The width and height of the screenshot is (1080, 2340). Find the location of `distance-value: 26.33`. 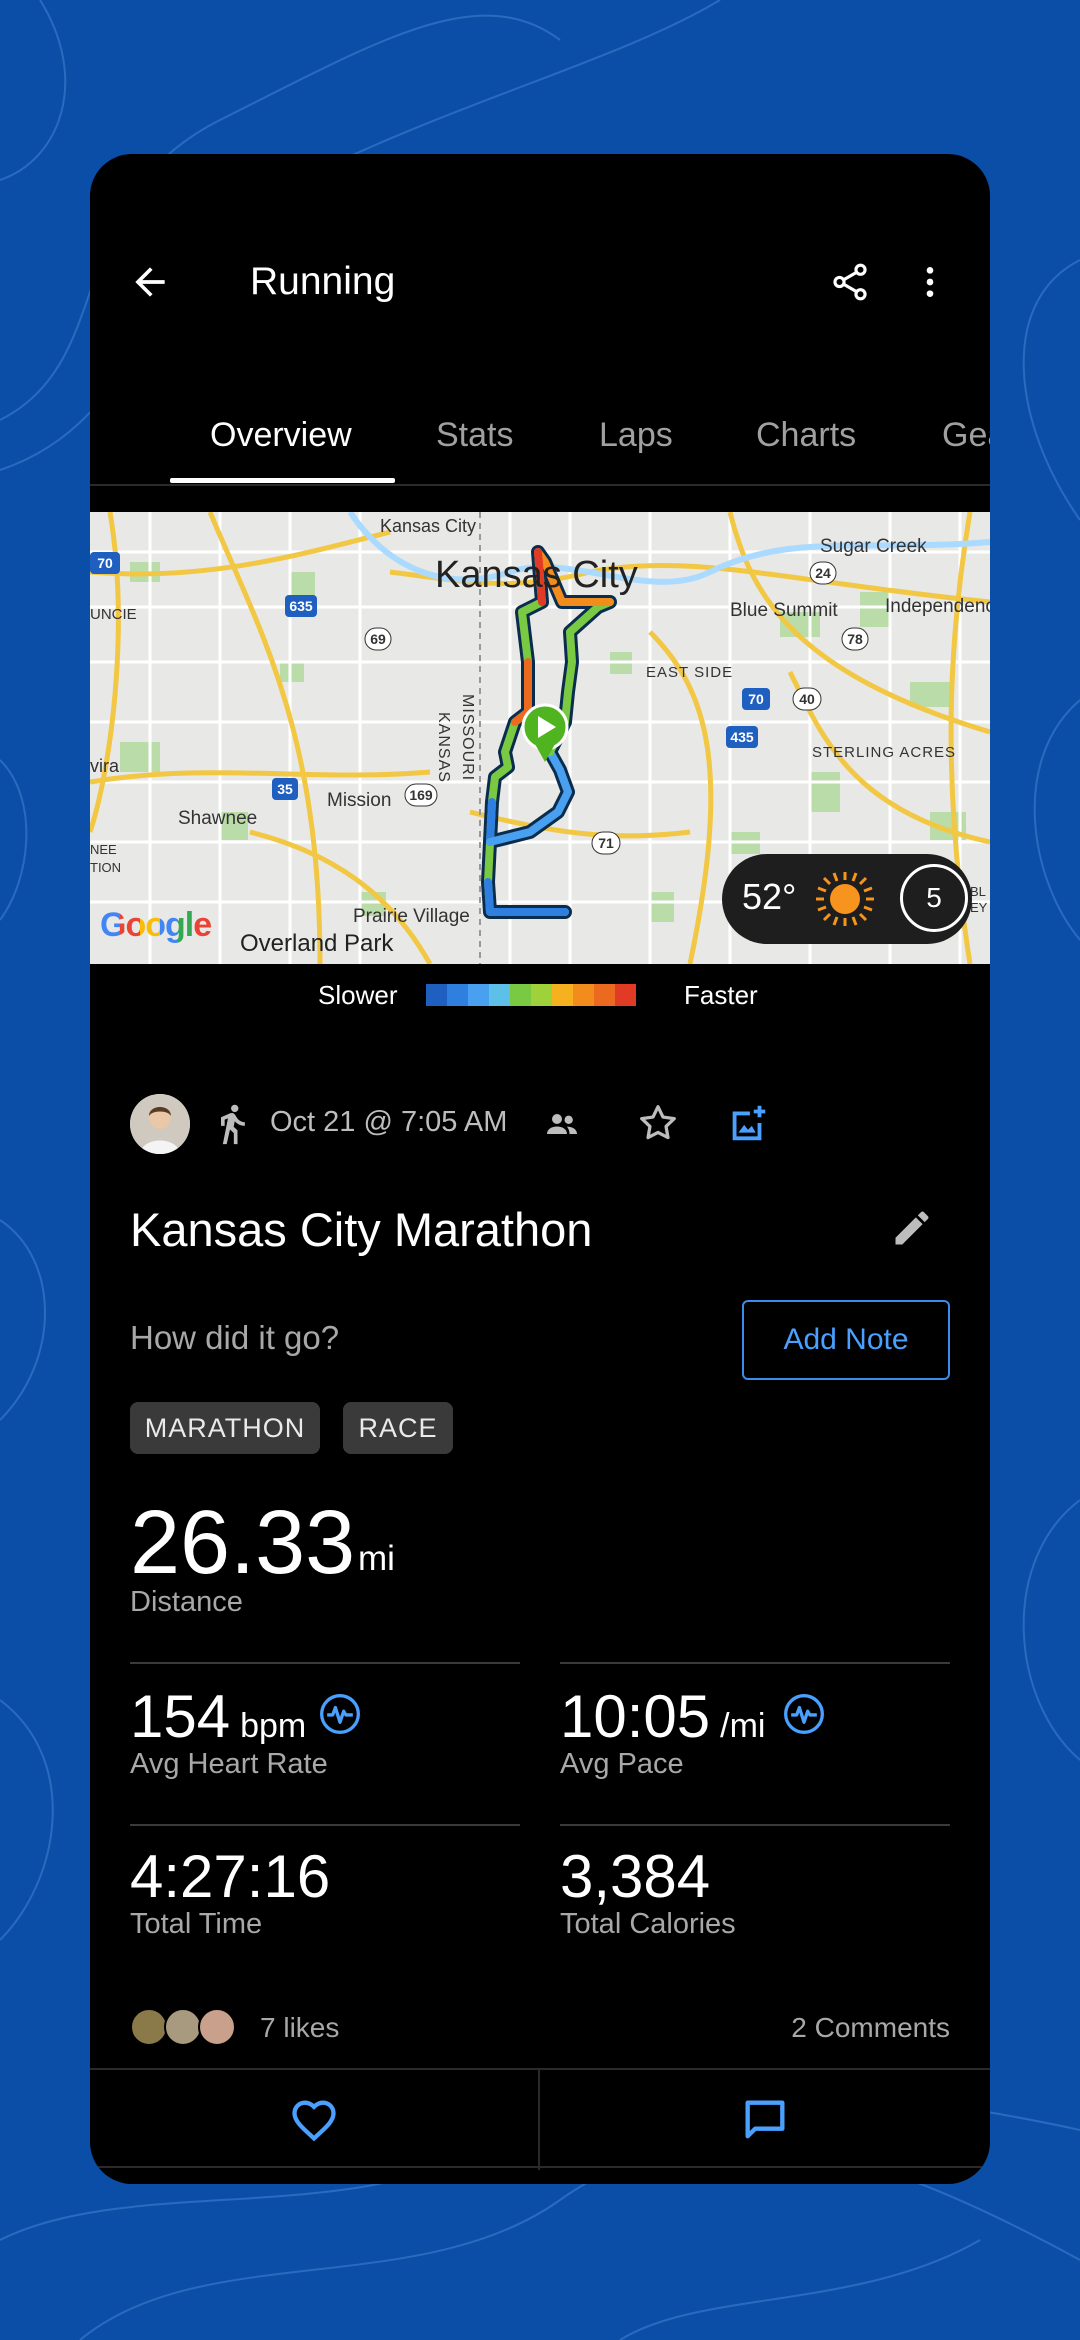

distance-value: 26.33 is located at coordinates (243, 1543).